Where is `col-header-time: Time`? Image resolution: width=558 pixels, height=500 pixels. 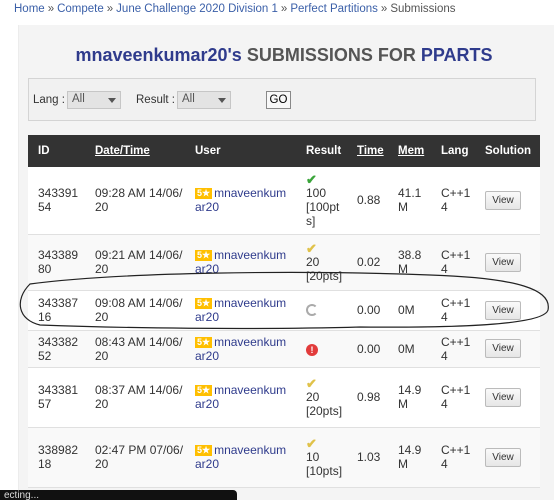
col-header-time: Time is located at coordinates (367, 151).